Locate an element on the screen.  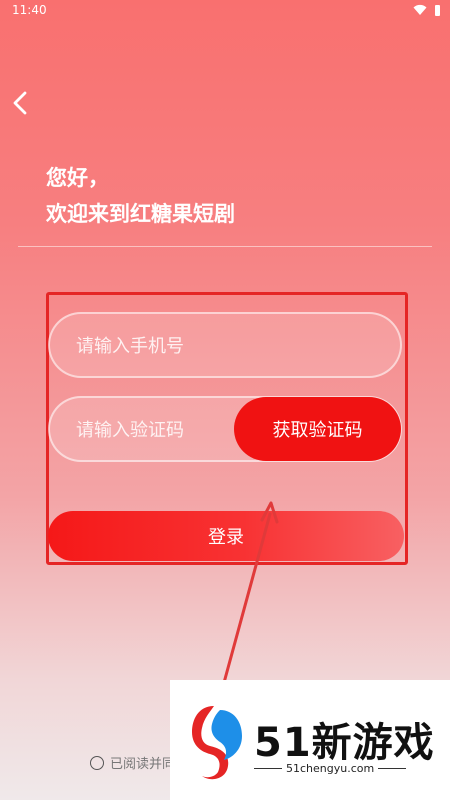
battery-icon is located at coordinates (437, 10).